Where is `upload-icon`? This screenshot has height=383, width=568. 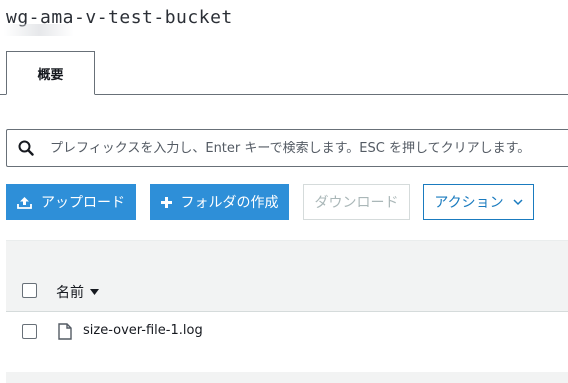 upload-icon is located at coordinates (24, 202).